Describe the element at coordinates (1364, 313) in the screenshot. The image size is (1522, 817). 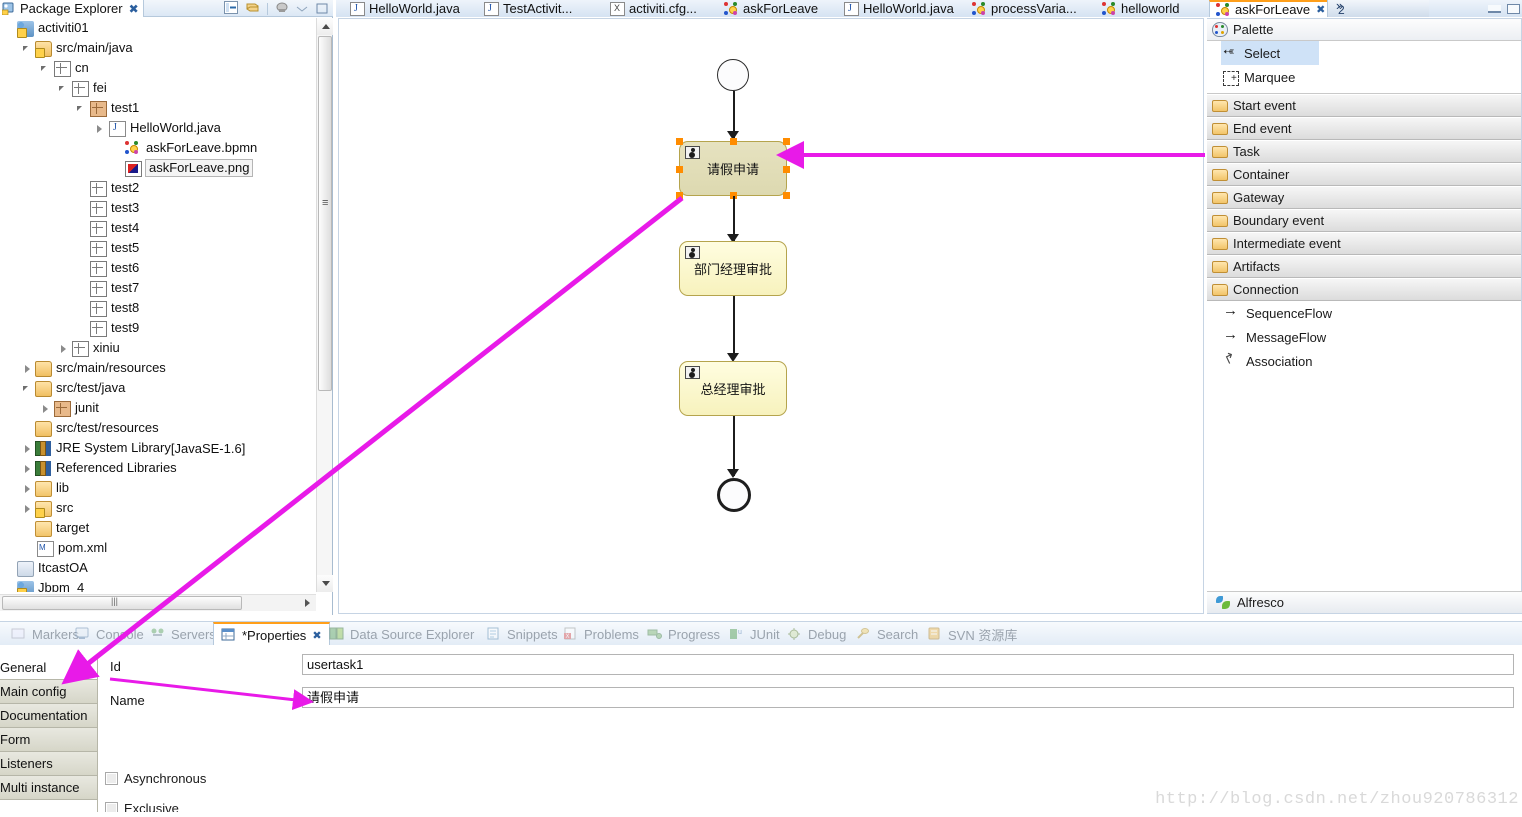
I see `palette-item: SequenceFlow` at that location.